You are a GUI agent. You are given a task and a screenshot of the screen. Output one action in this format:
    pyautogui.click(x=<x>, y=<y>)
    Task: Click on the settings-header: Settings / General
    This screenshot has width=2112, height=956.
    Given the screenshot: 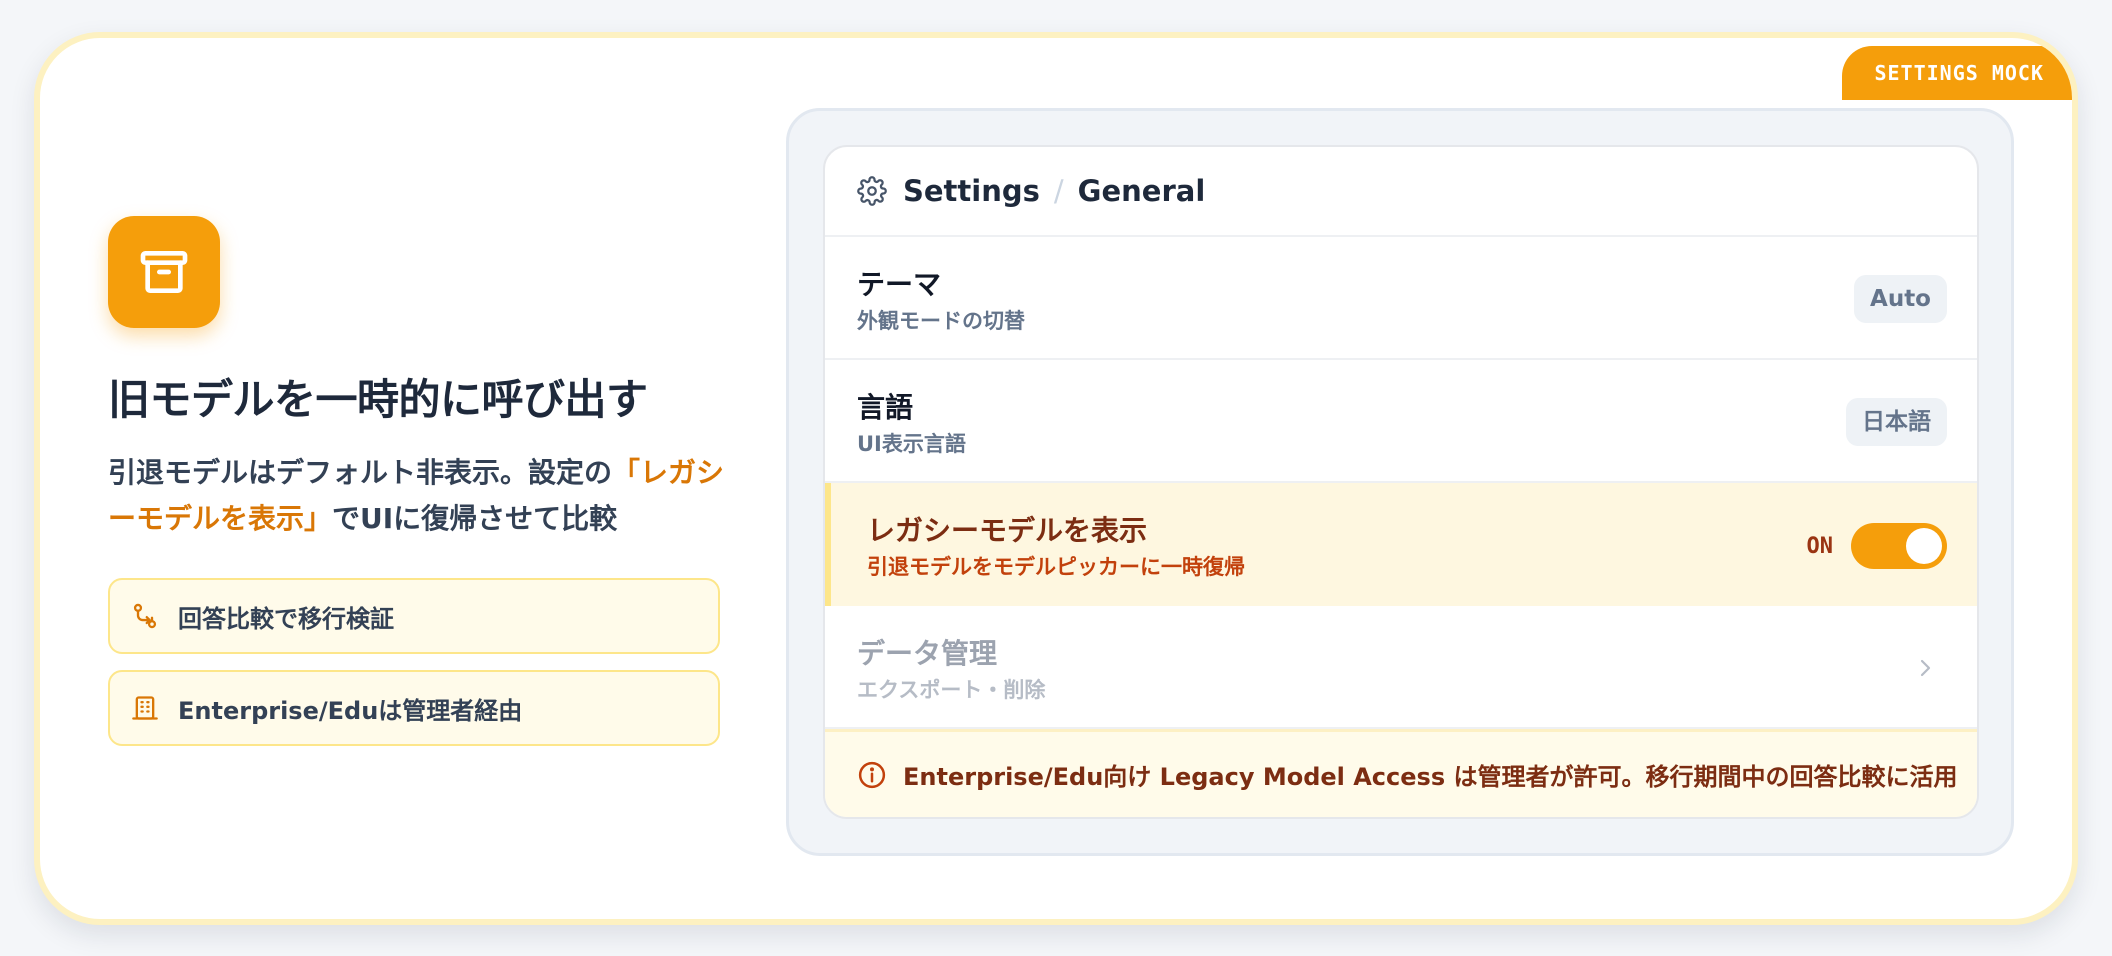 What is the action you would take?
    pyautogui.click(x=1401, y=192)
    